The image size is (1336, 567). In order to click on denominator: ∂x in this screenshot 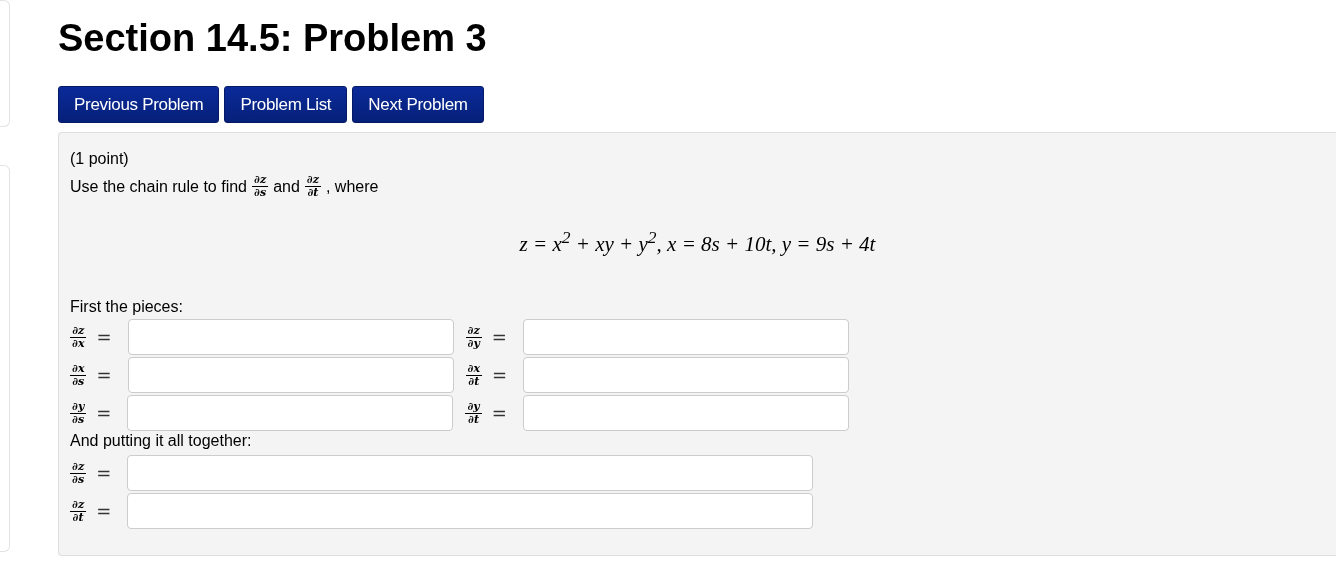, I will do `click(78, 343)`.